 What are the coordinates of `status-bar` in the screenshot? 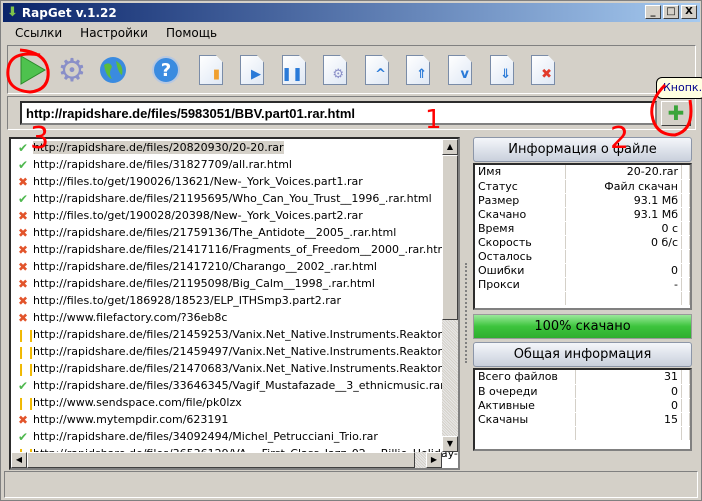 It's located at (351, 484).